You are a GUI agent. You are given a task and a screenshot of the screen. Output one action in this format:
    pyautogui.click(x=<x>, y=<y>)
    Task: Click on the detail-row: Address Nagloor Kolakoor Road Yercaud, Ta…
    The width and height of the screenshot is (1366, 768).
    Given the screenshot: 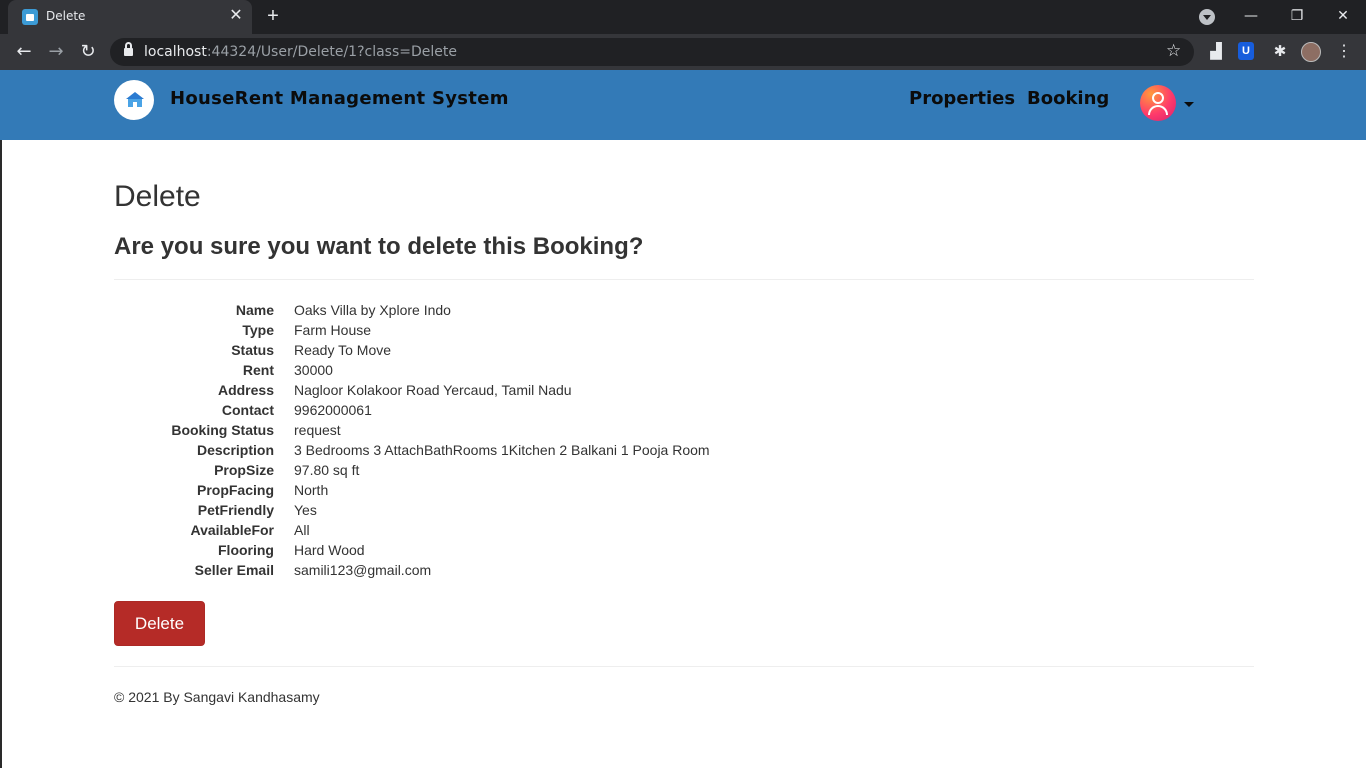 What is the action you would take?
    pyautogui.click(x=684, y=390)
    